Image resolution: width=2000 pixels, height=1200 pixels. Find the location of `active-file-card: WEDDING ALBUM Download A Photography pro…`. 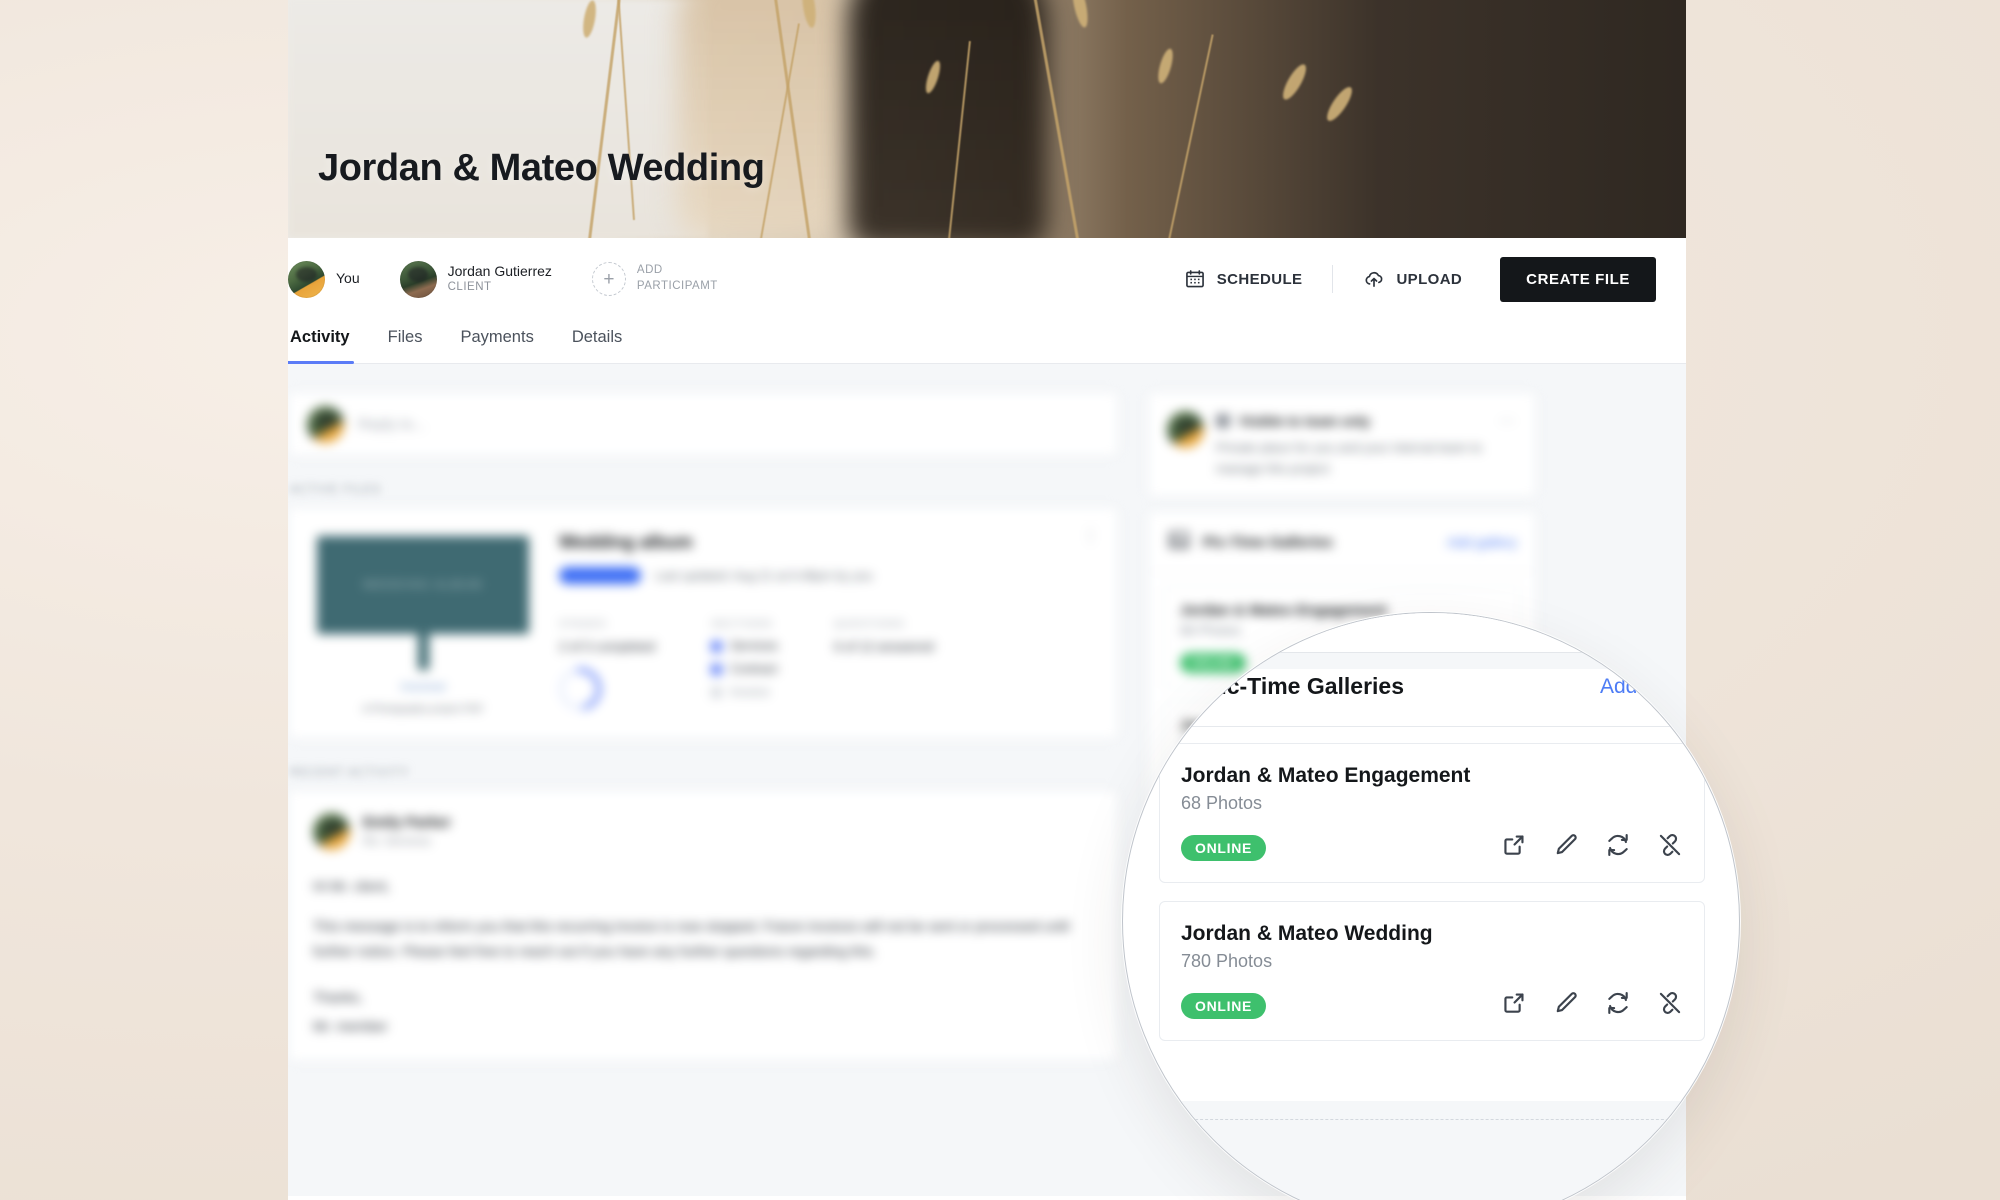

active-file-card: WEDDING ALBUM Download A Photography pro… is located at coordinates (703, 623).